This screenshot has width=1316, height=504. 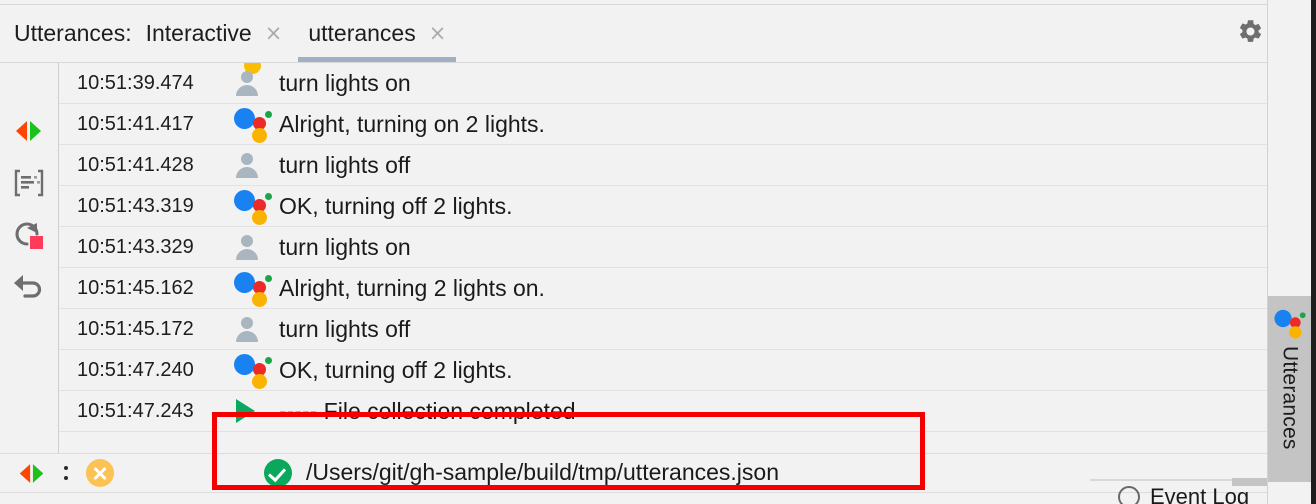 I want to click on return-button, so click(x=29, y=289).